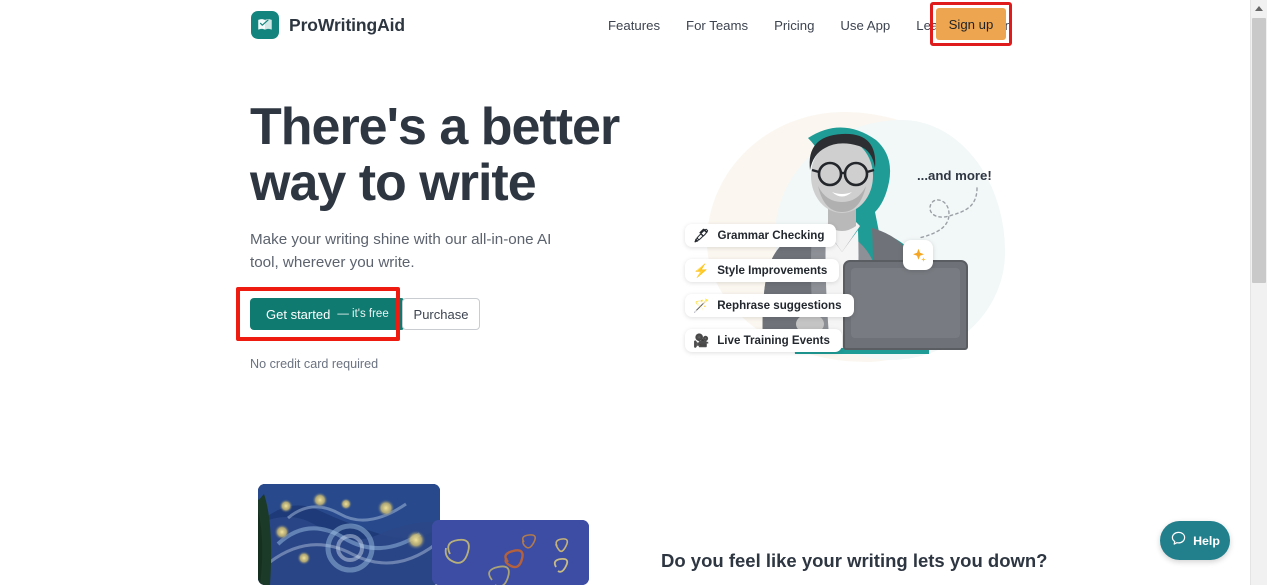  I want to click on feature-chip-style-improvements: ⚡ Style Improvements, so click(762, 270).